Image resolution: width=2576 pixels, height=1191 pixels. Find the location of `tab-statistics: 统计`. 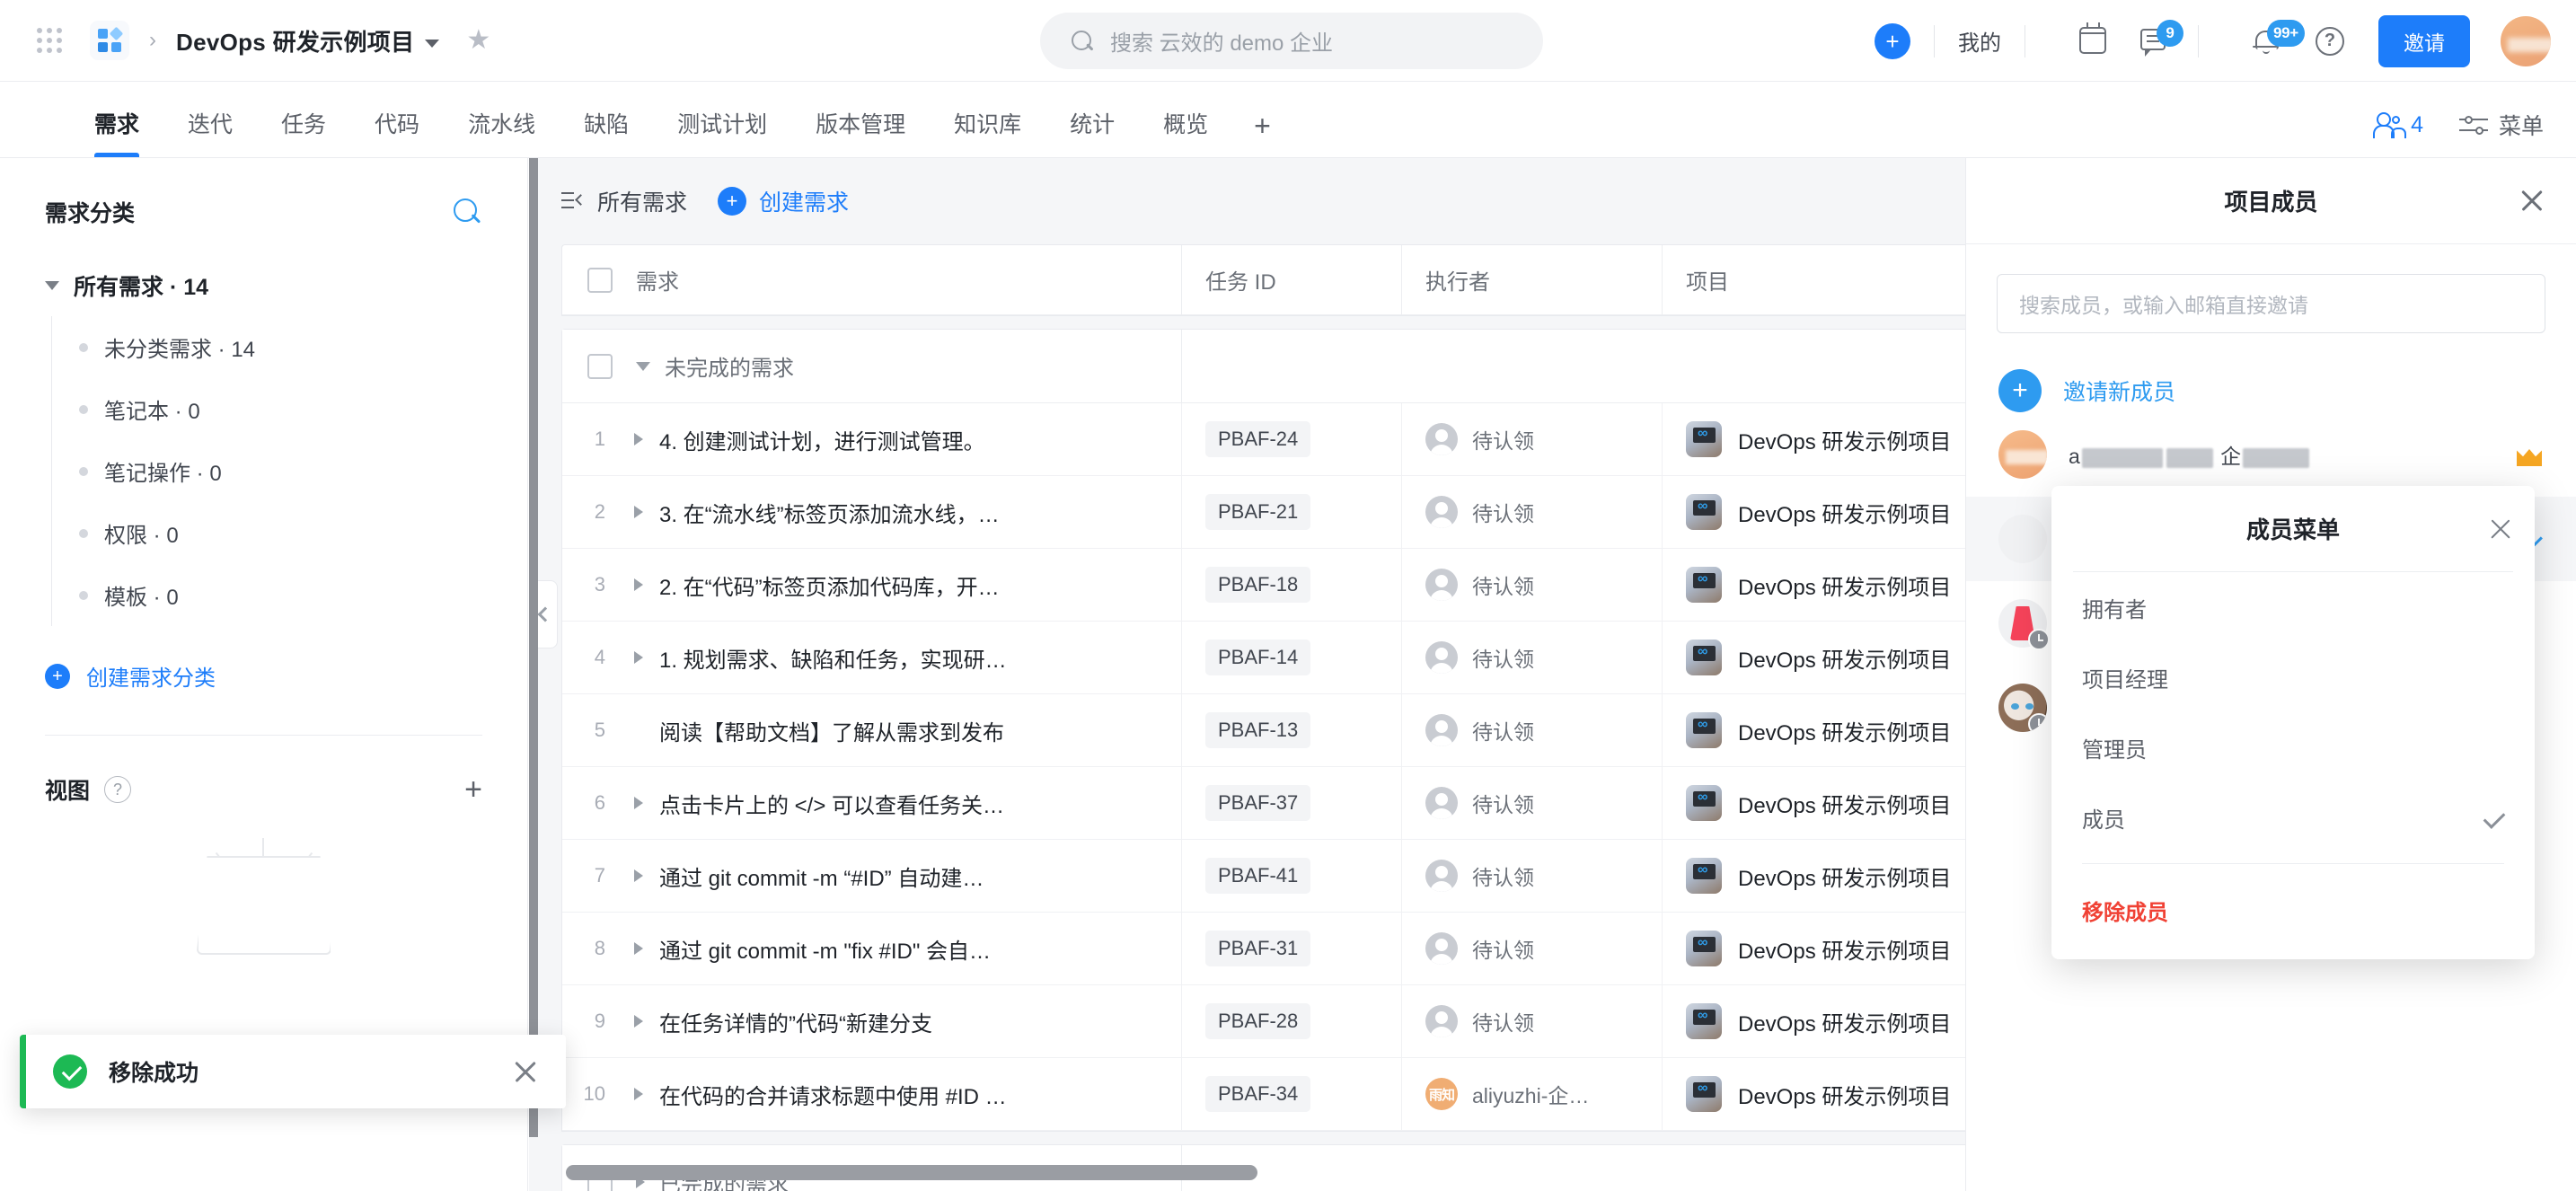

tab-statistics: 统计 is located at coordinates (1092, 132).